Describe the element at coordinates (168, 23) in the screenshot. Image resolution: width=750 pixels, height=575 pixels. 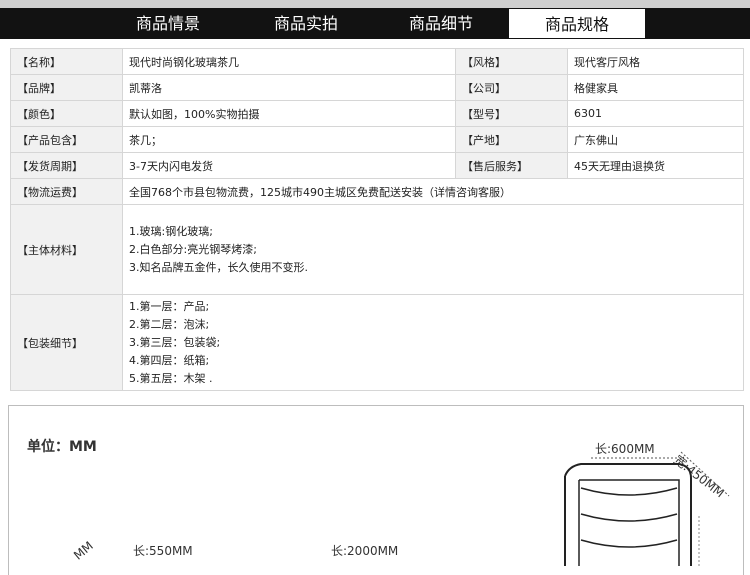
I see `tab-scene: 商品情景` at that location.